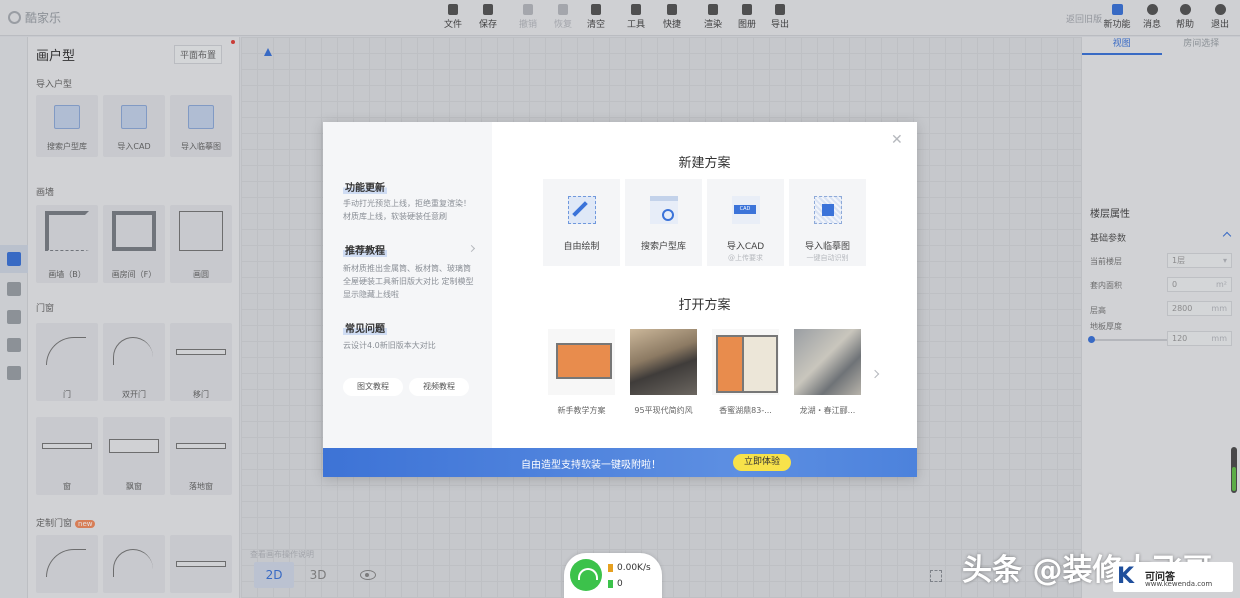 The height and width of the screenshot is (598, 1240). What do you see at coordinates (365, 327) in the screenshot?
I see `faq-title: 常见问题` at bounding box center [365, 327].